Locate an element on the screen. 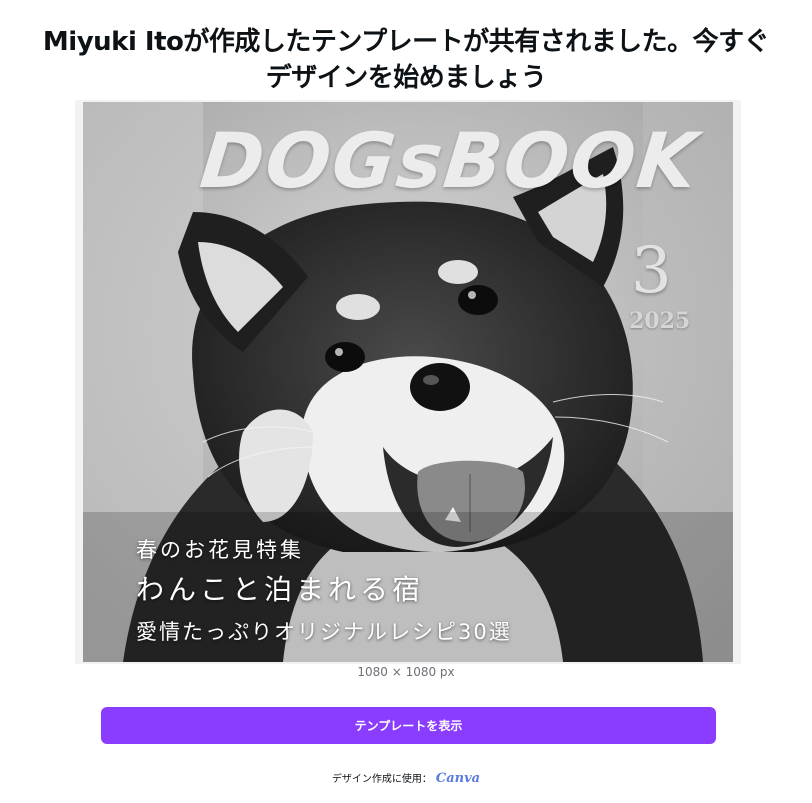  cover-title: DOGsBOOK is located at coordinates (450, 160).